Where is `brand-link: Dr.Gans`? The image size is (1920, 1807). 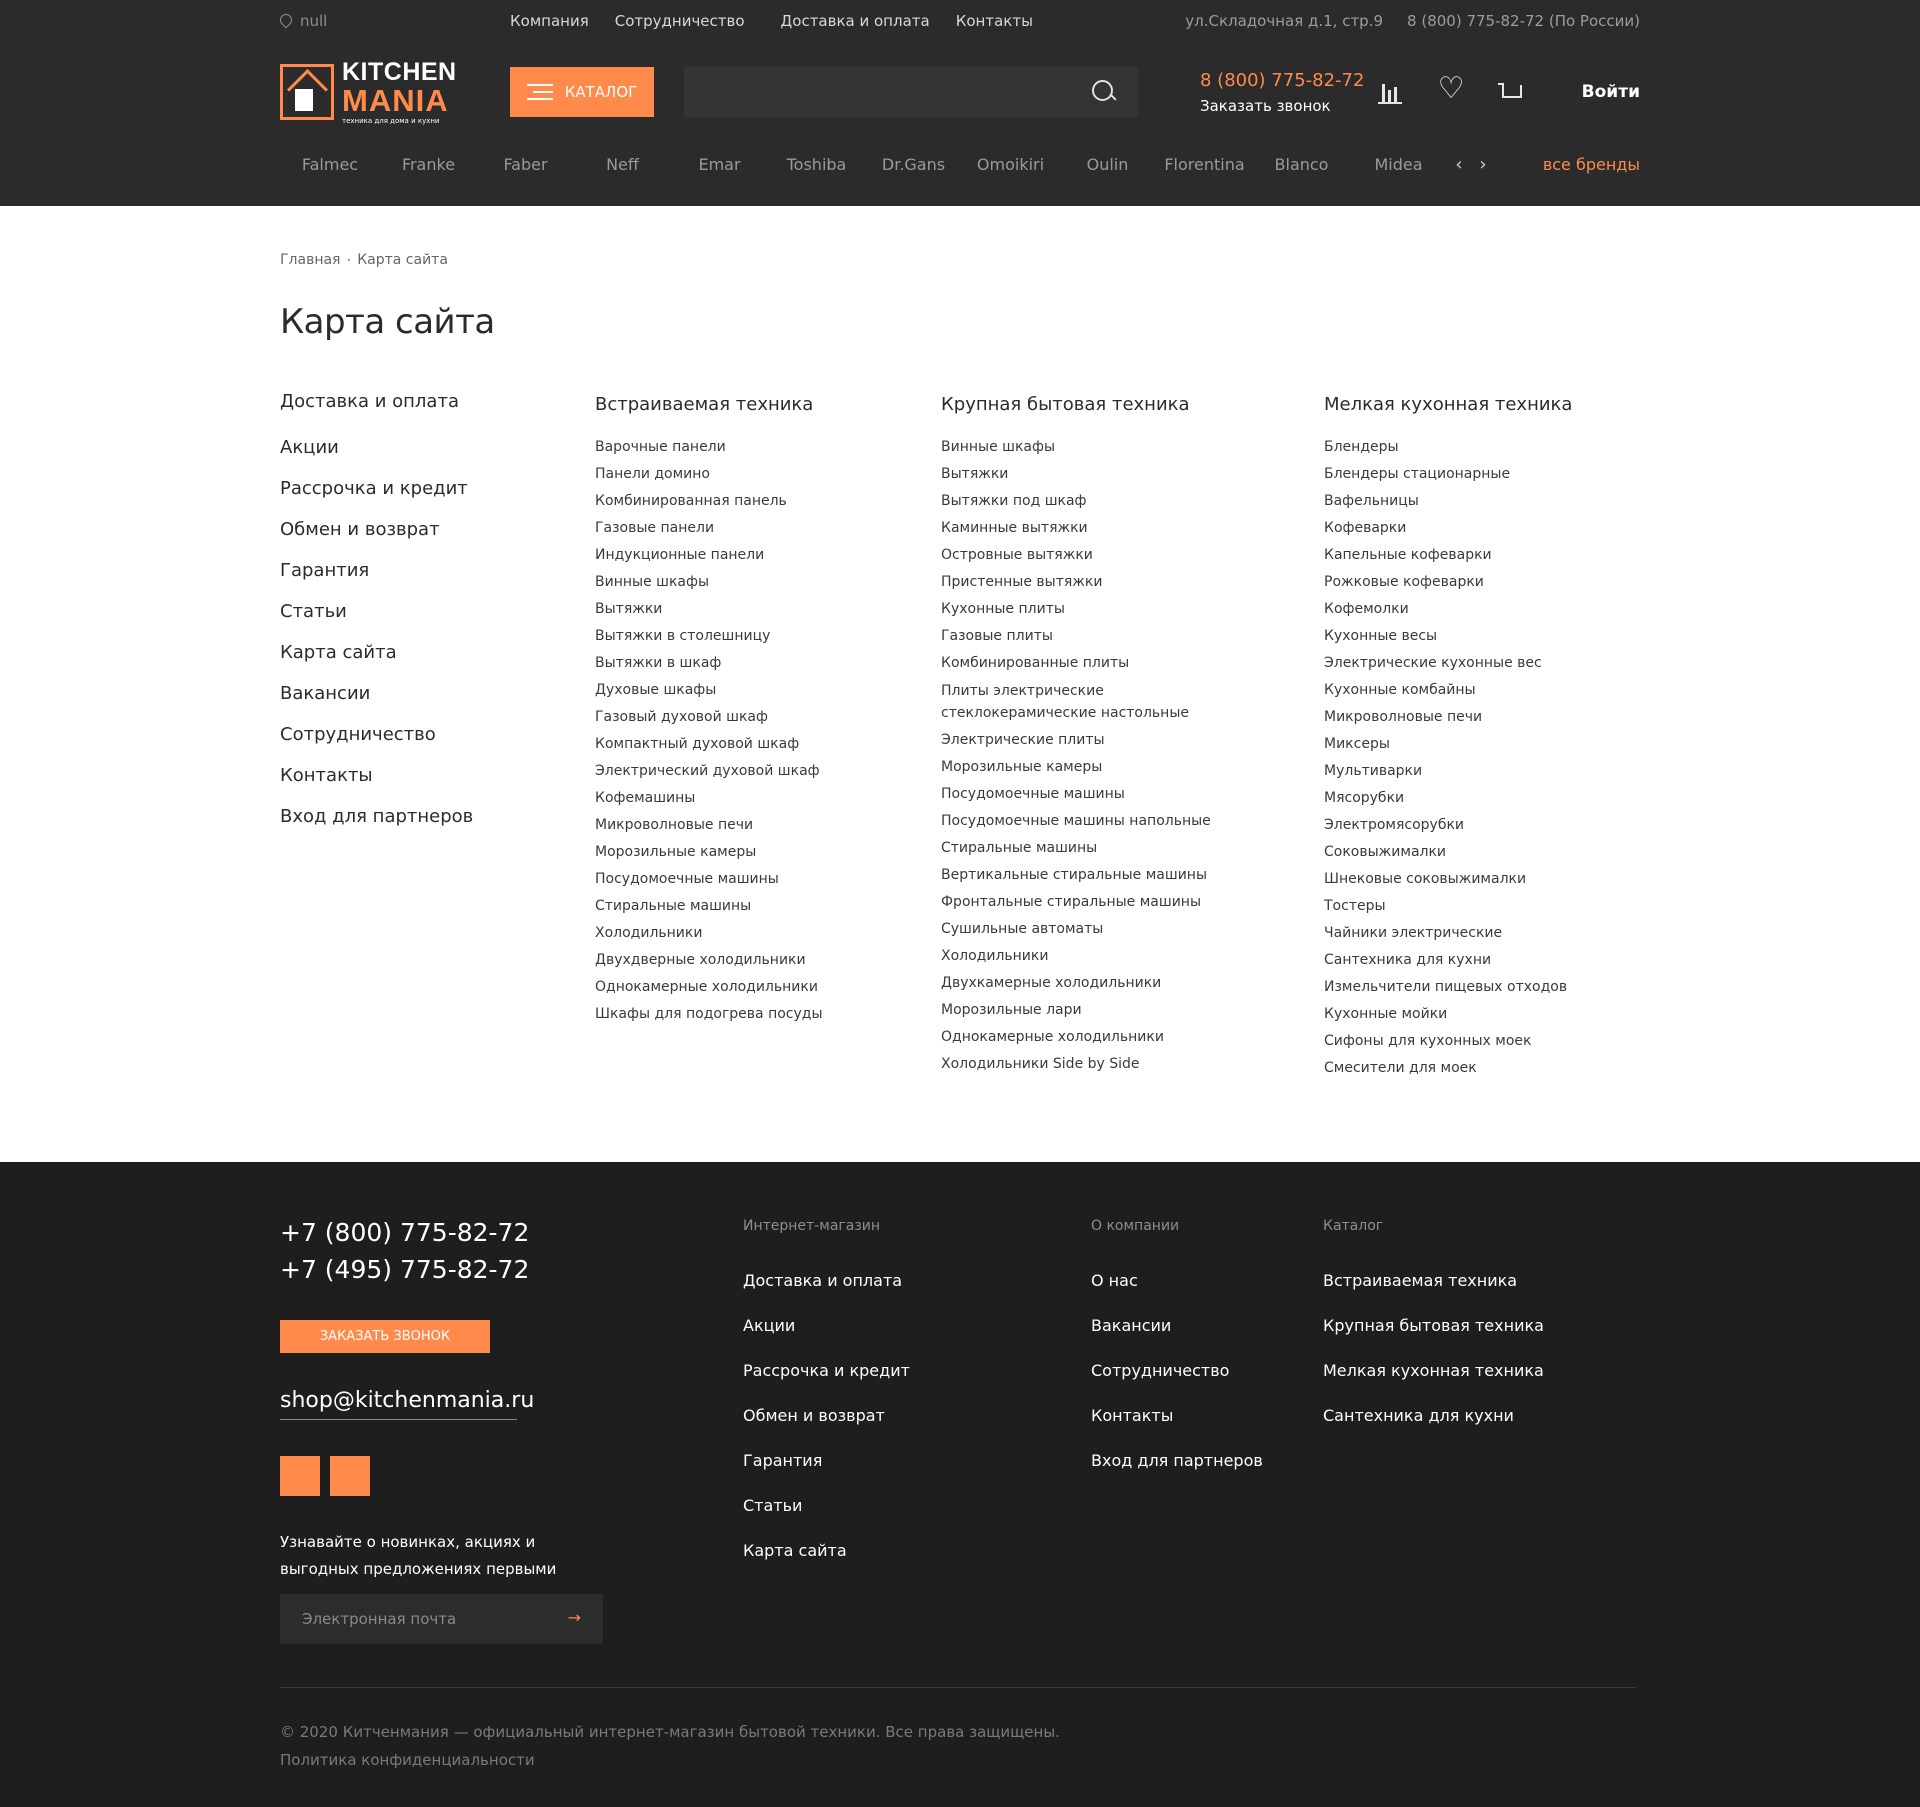 brand-link: Dr.Gans is located at coordinates (913, 164).